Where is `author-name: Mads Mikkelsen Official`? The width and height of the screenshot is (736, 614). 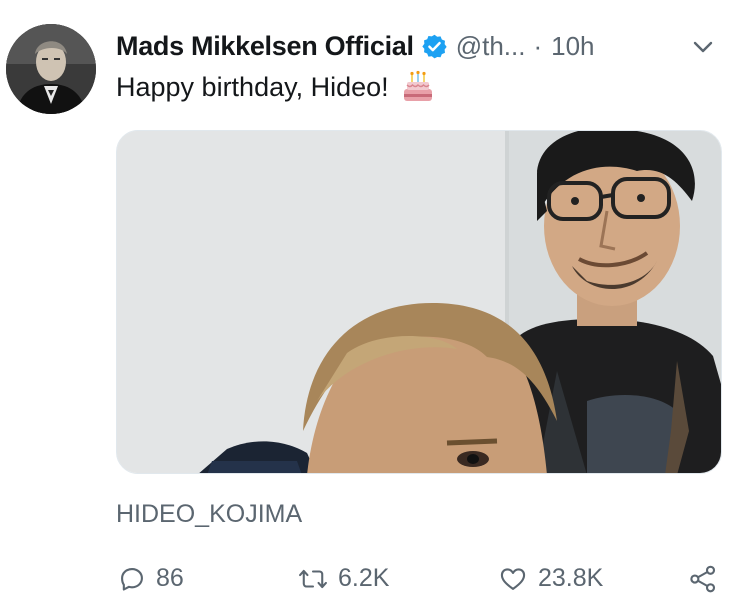
author-name: Mads Mikkelsen Official is located at coordinates (265, 46).